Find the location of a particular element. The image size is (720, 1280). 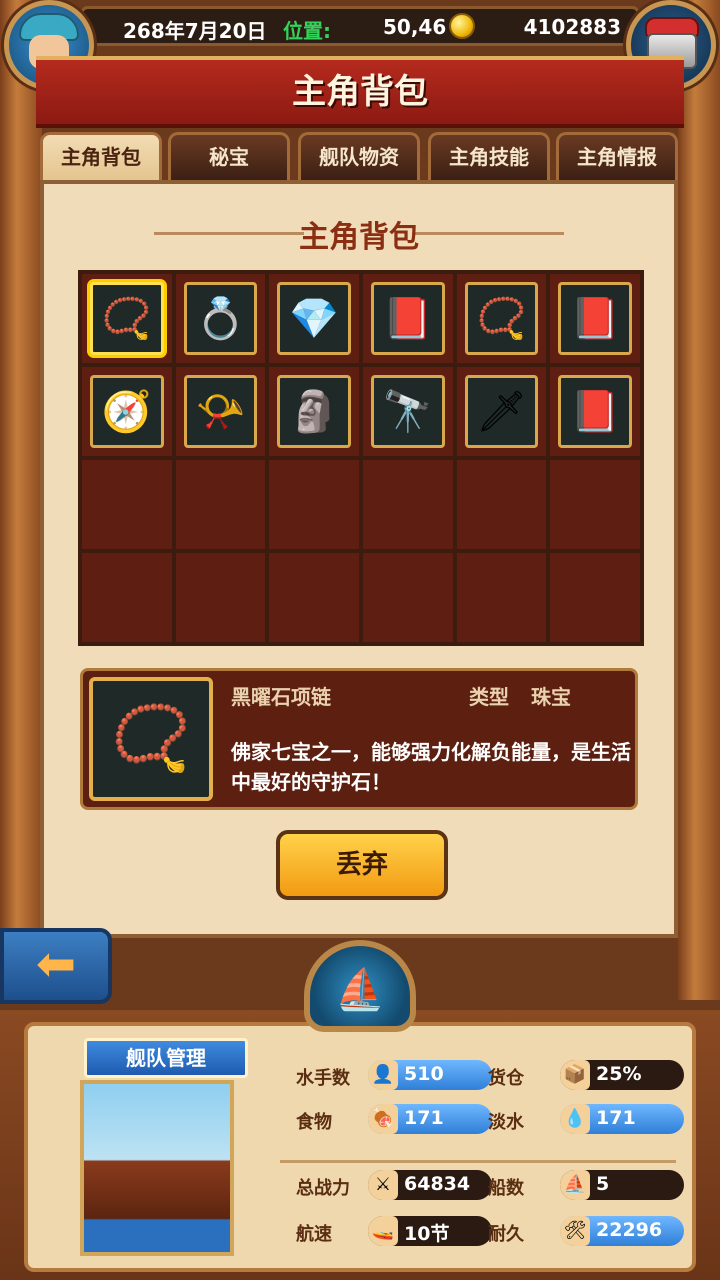

tab-skills: 主角技能 is located at coordinates (489, 156).